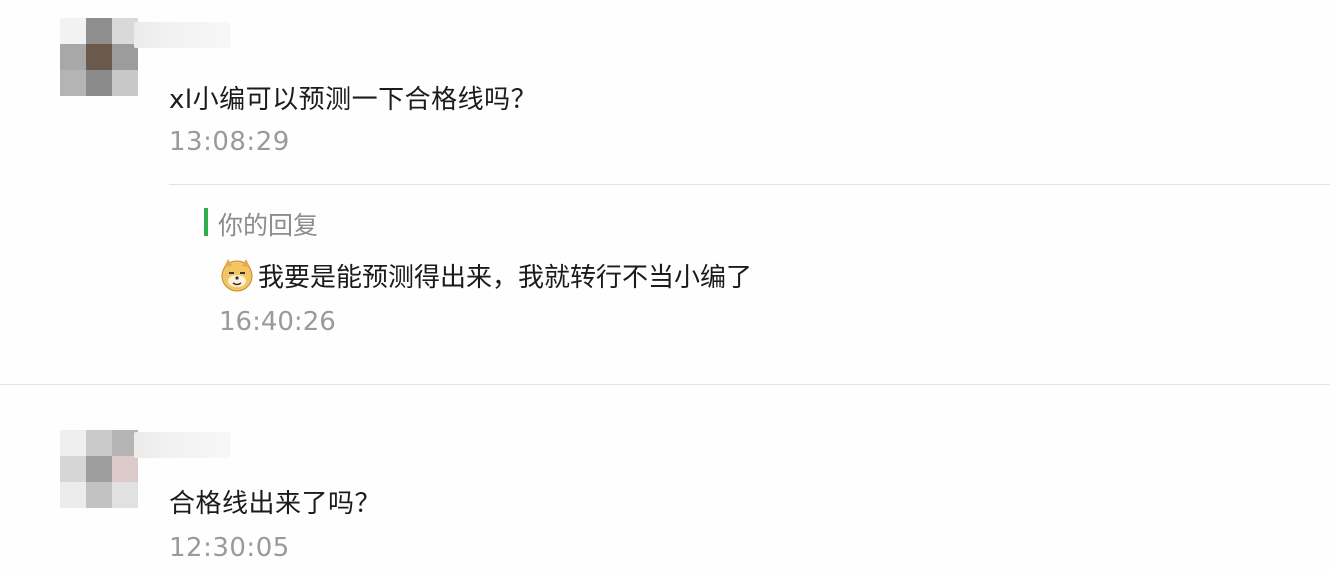  I want to click on reply-timestamp: 16:40:26, so click(277, 322).